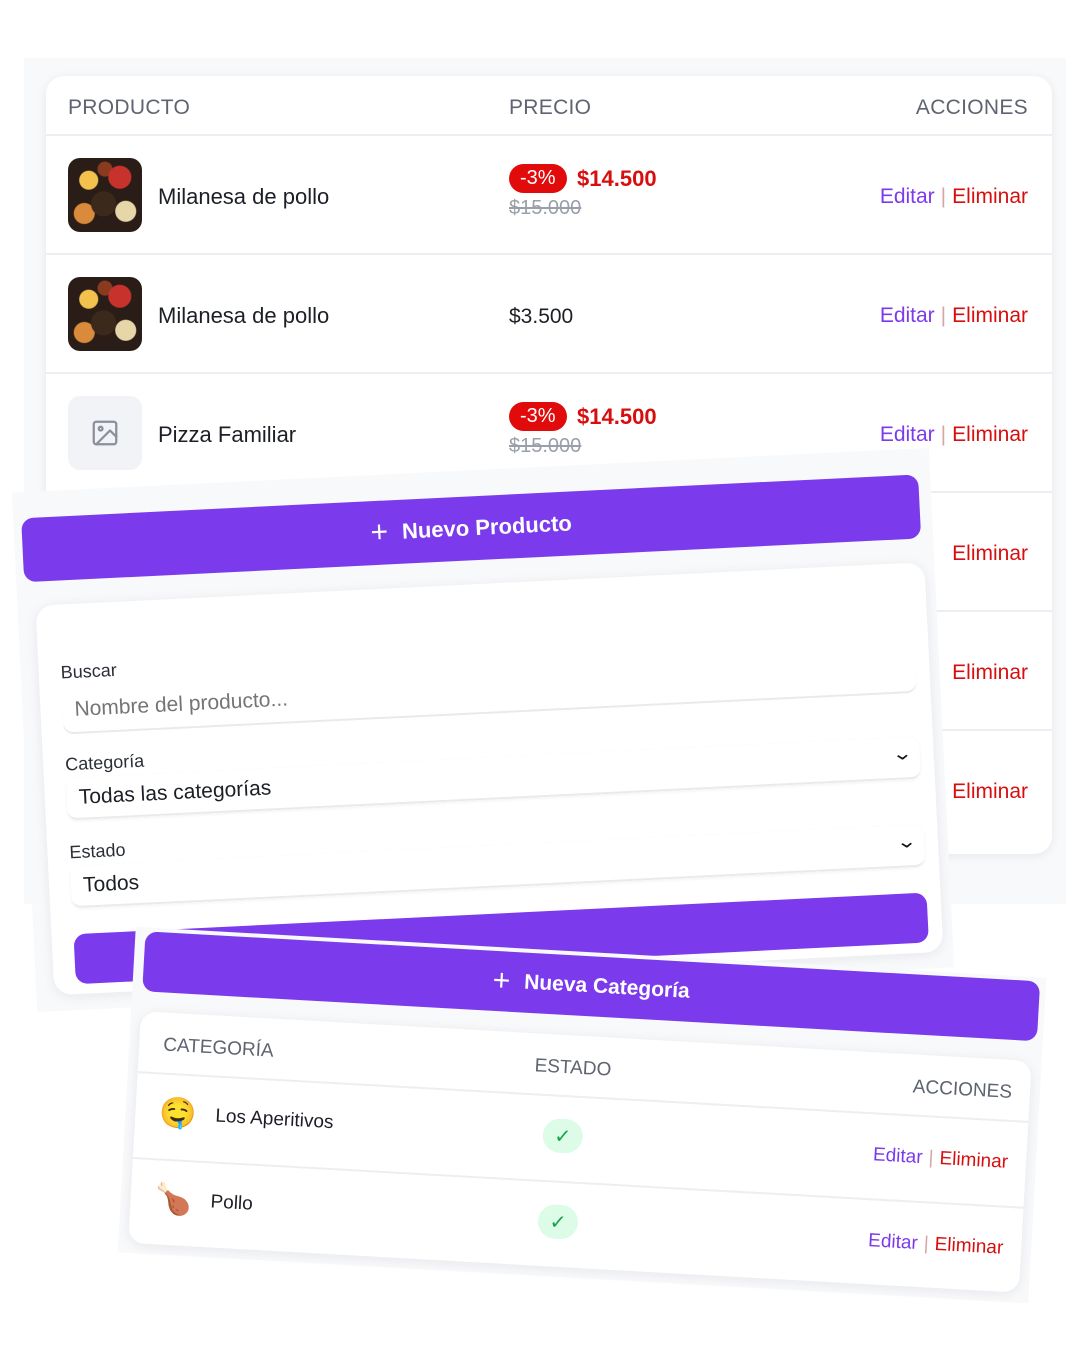  Describe the element at coordinates (498, 866) in the screenshot. I see `status-select: Todos ⌄` at that location.